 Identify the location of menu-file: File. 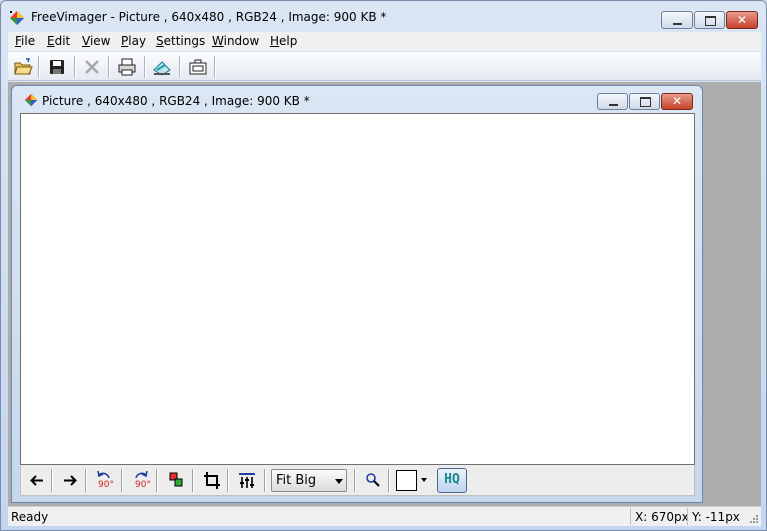
(25, 41).